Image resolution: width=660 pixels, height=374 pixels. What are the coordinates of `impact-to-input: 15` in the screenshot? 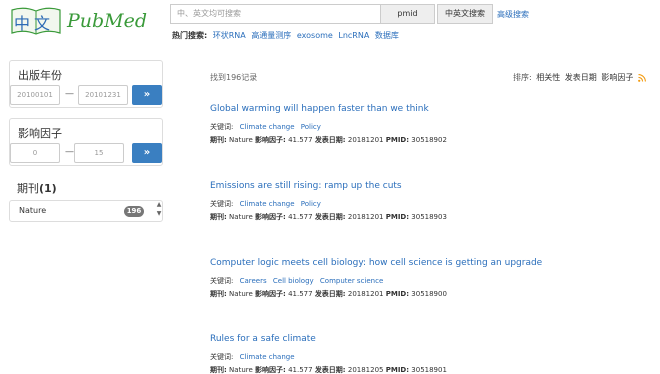 It's located at (99, 153).